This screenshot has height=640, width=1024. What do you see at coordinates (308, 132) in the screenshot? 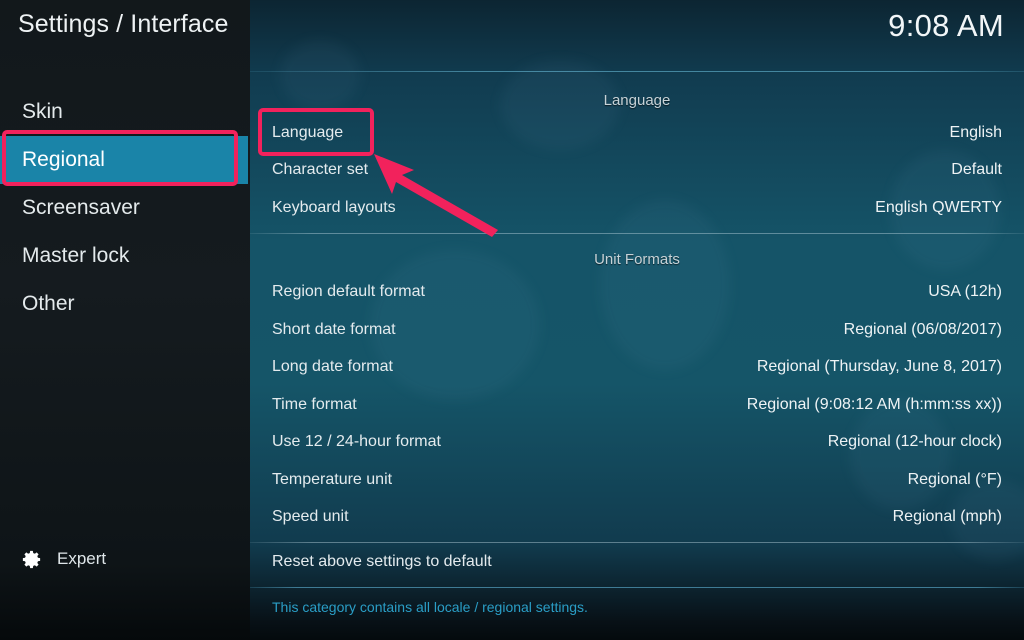
I see `setting-label: Language` at bounding box center [308, 132].